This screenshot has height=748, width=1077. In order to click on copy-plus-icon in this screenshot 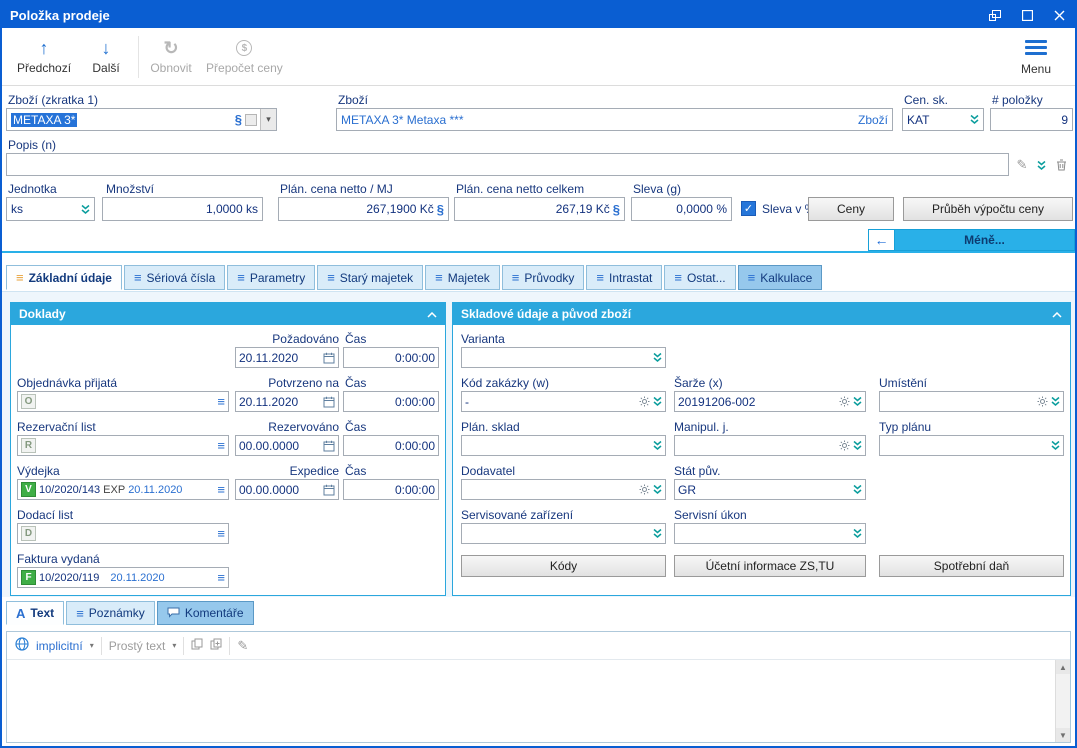, I will do `click(216, 645)`.